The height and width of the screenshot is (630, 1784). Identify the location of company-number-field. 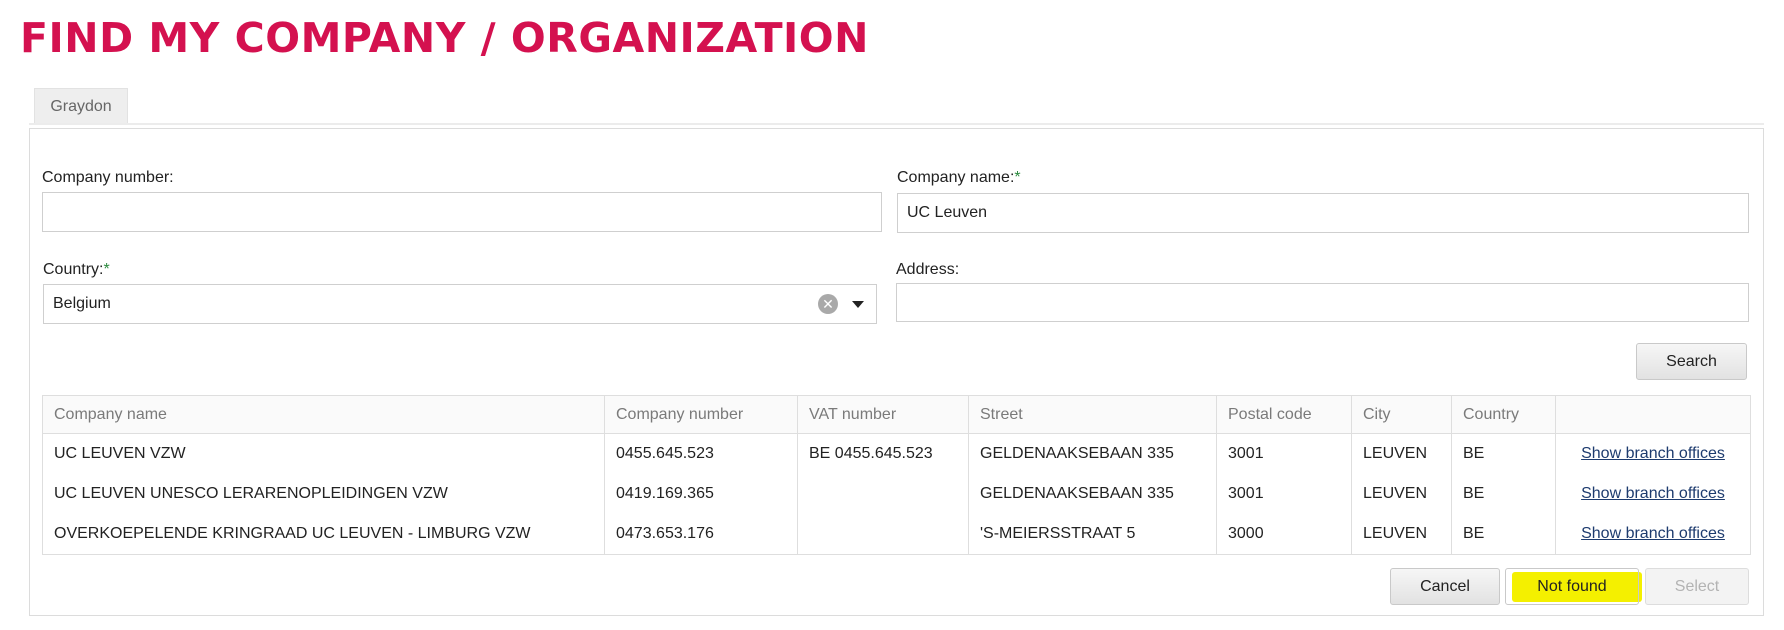
(462, 212).